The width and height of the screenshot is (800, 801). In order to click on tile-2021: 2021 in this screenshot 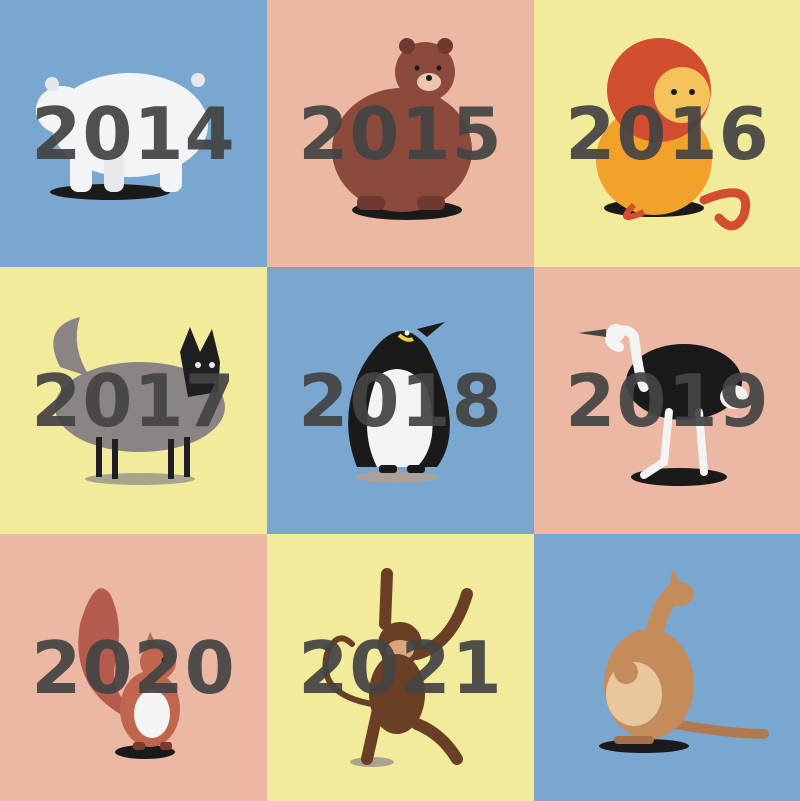, I will do `click(400, 667)`.